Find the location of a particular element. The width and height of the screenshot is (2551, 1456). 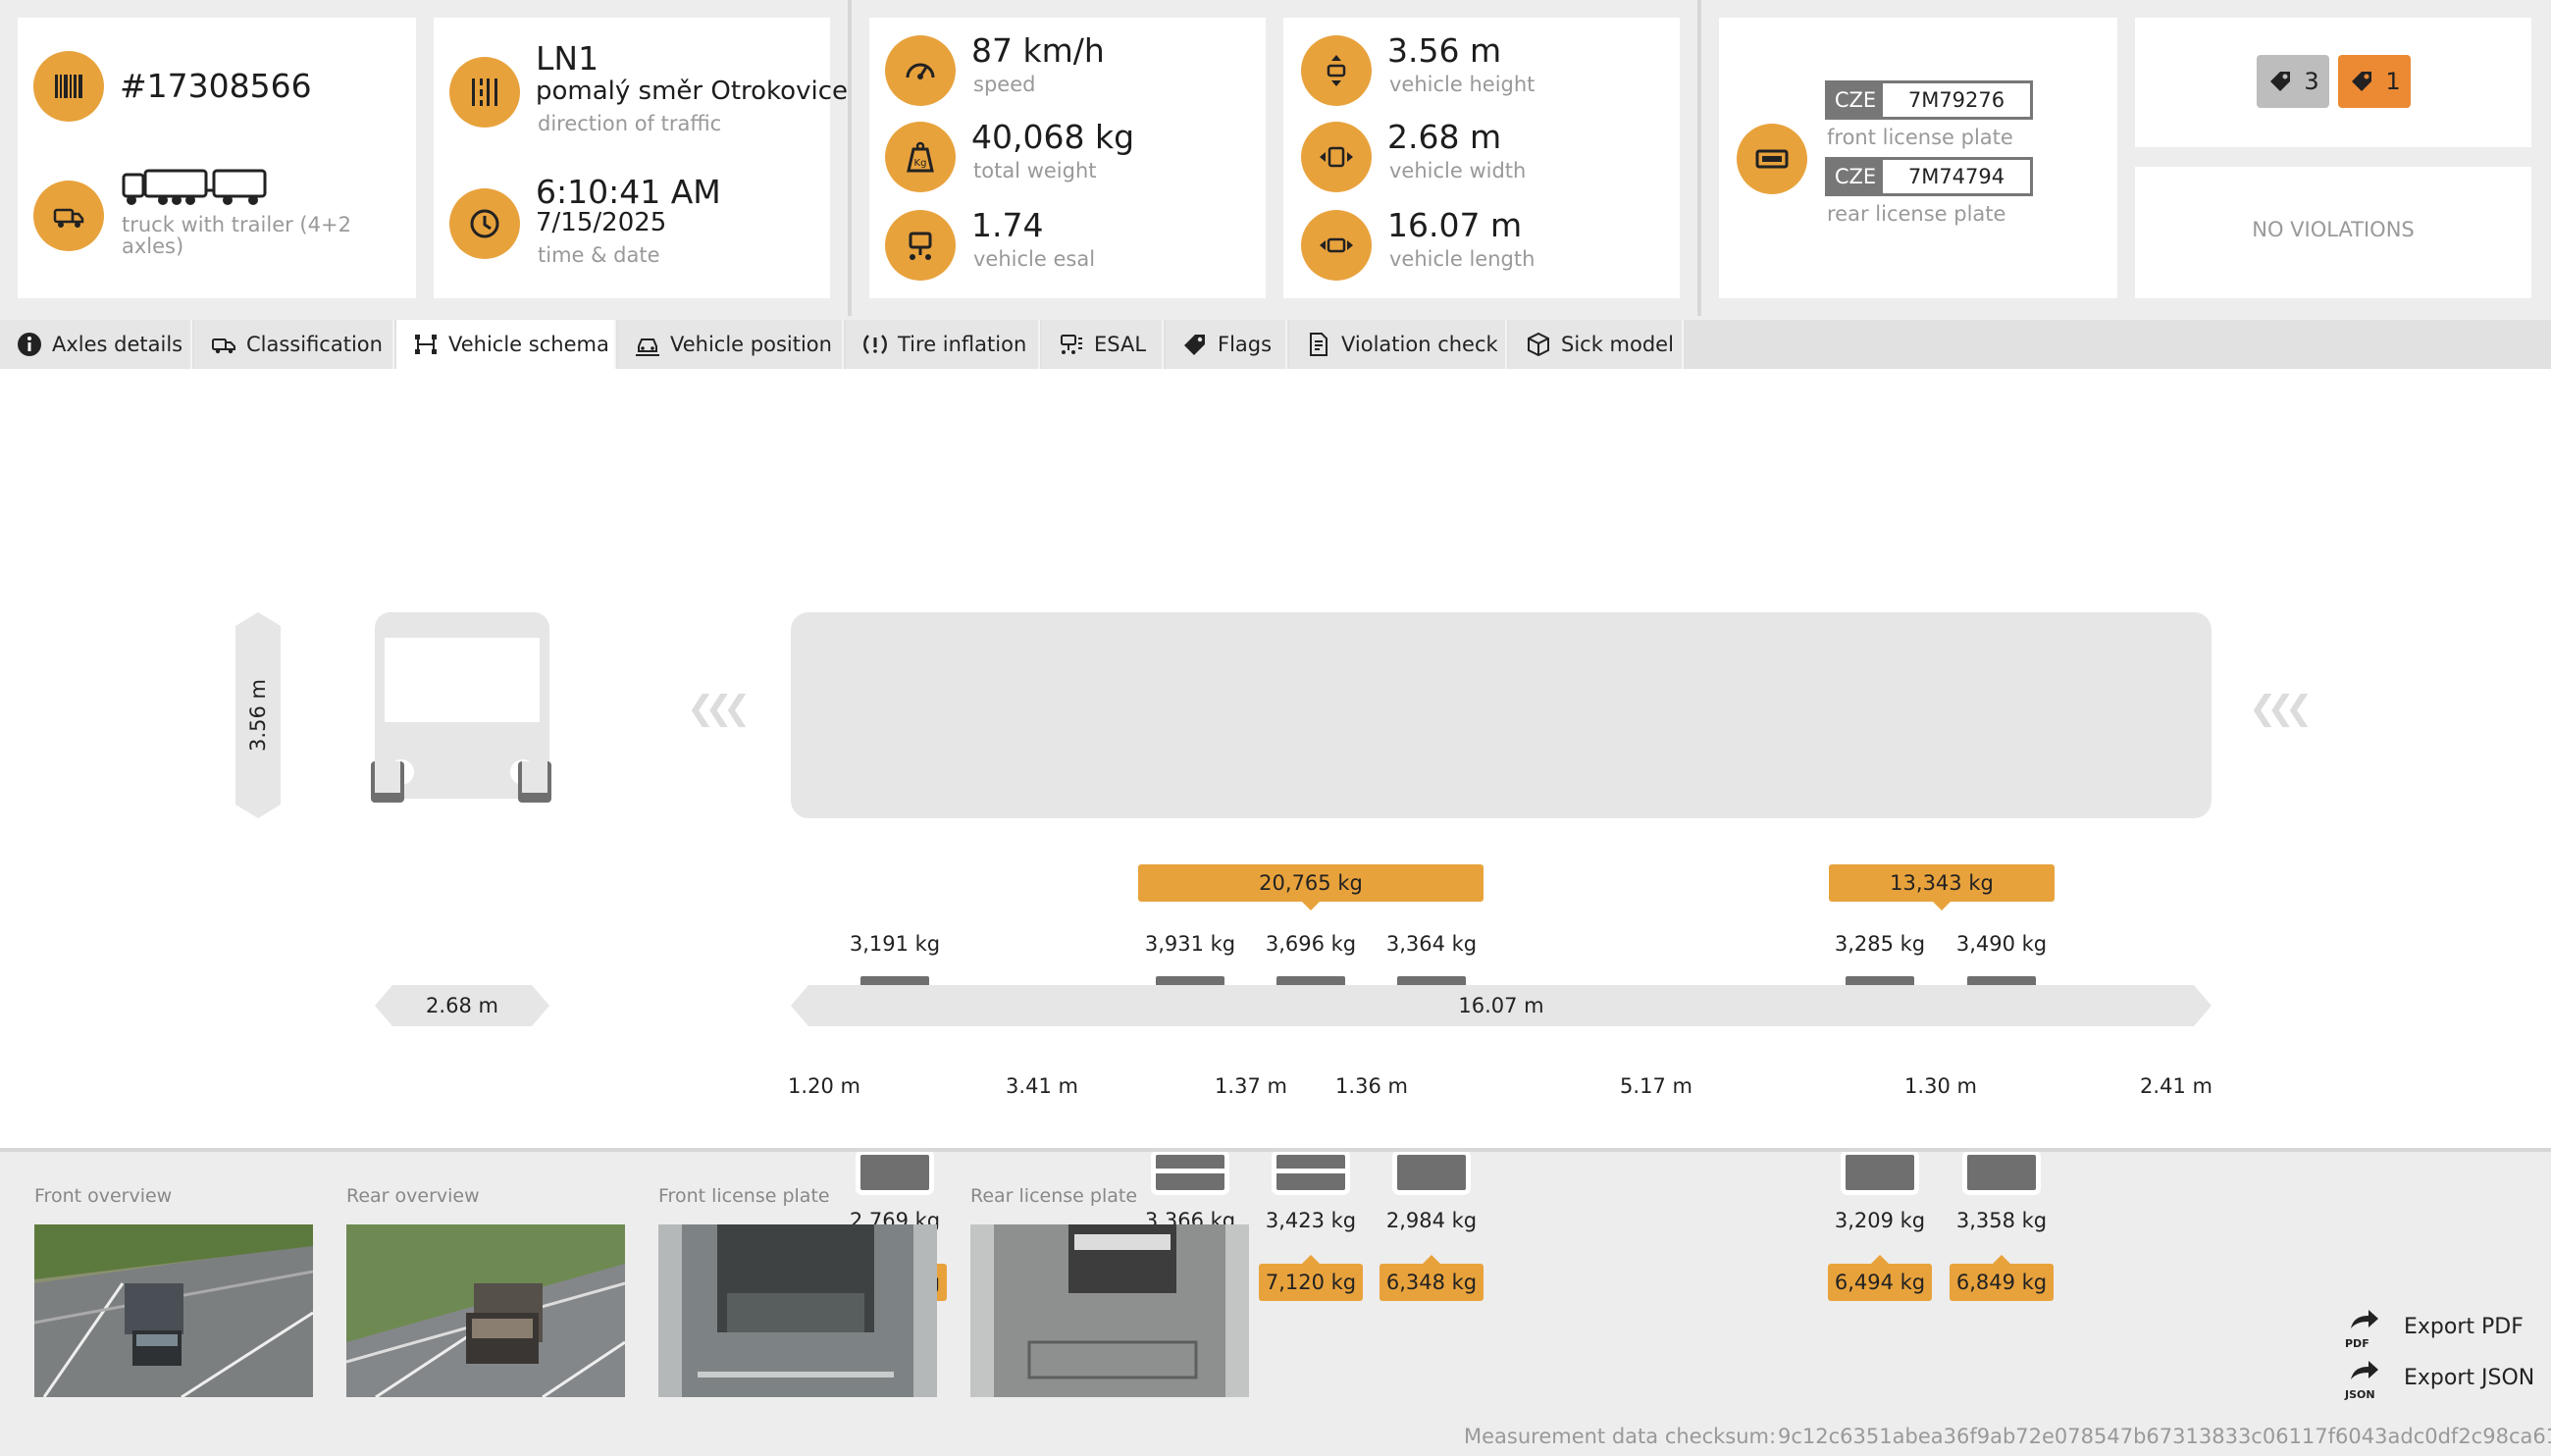

tab-label: Vehicle schema is located at coordinates (528, 344).